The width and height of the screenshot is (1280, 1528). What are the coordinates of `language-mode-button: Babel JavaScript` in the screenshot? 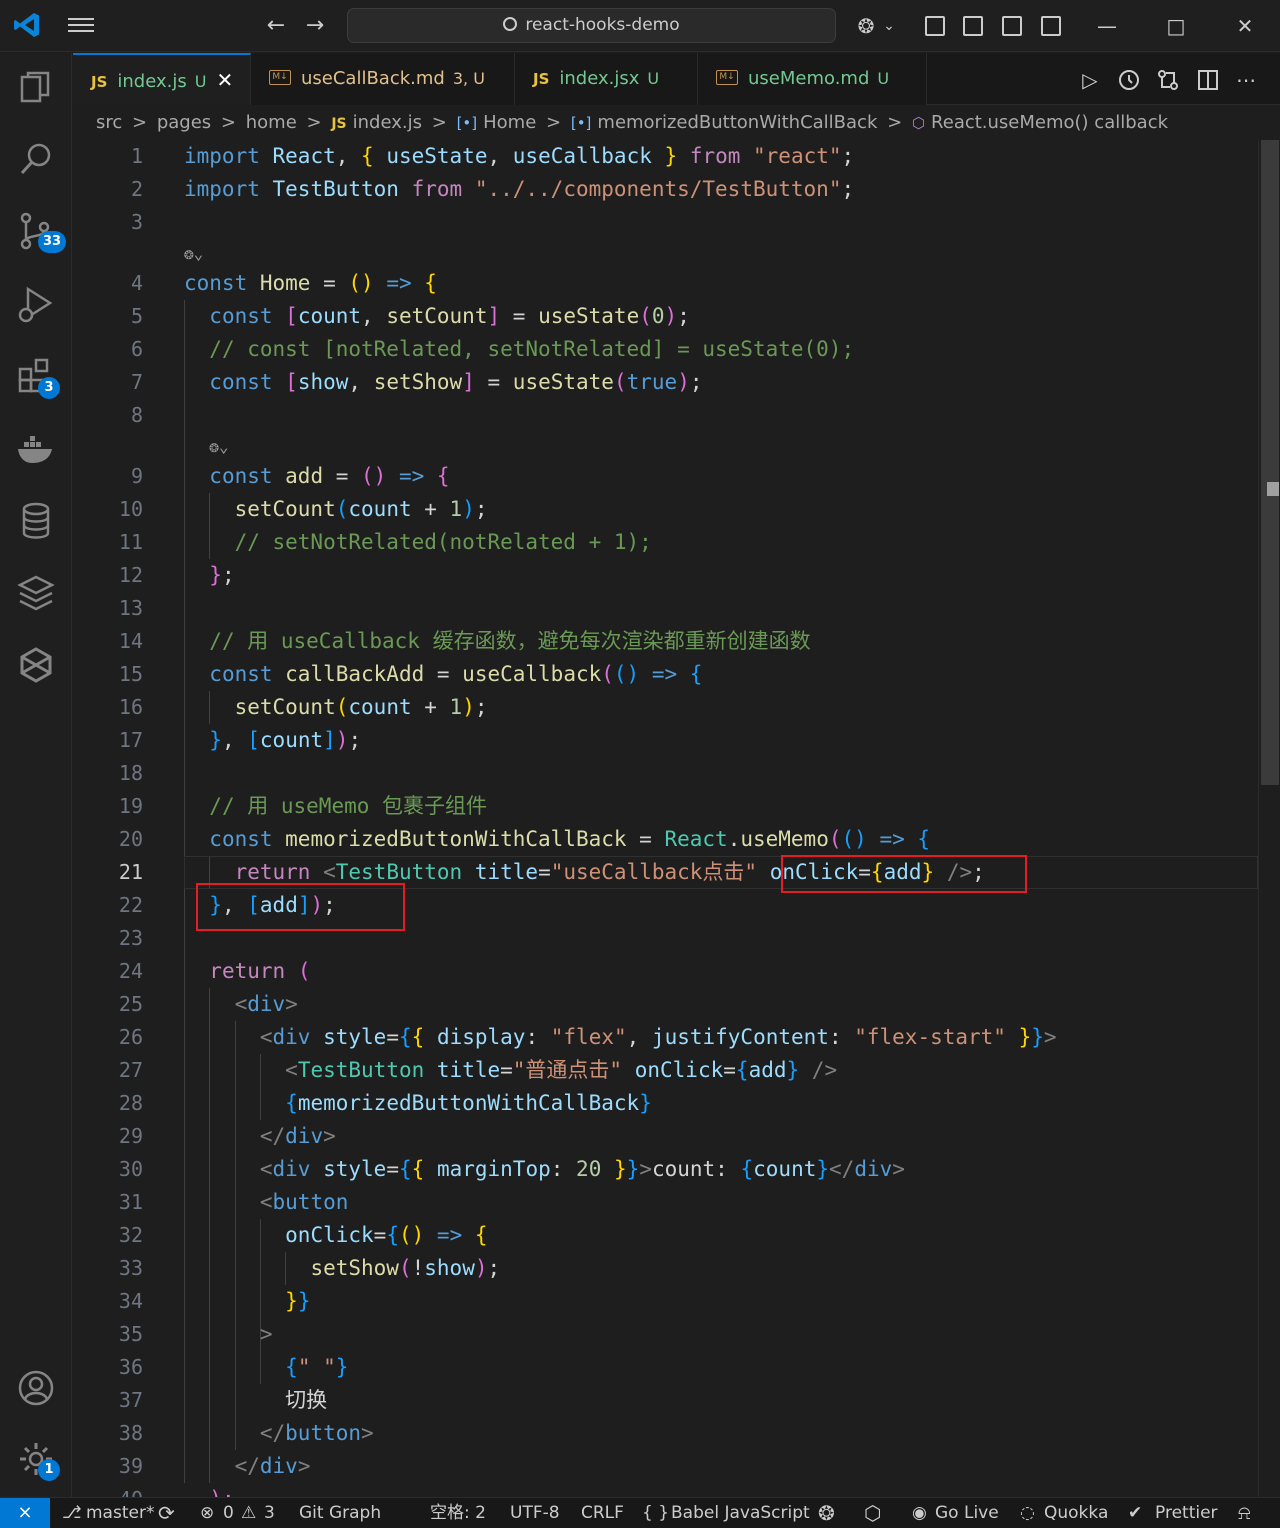 It's located at (740, 1513).